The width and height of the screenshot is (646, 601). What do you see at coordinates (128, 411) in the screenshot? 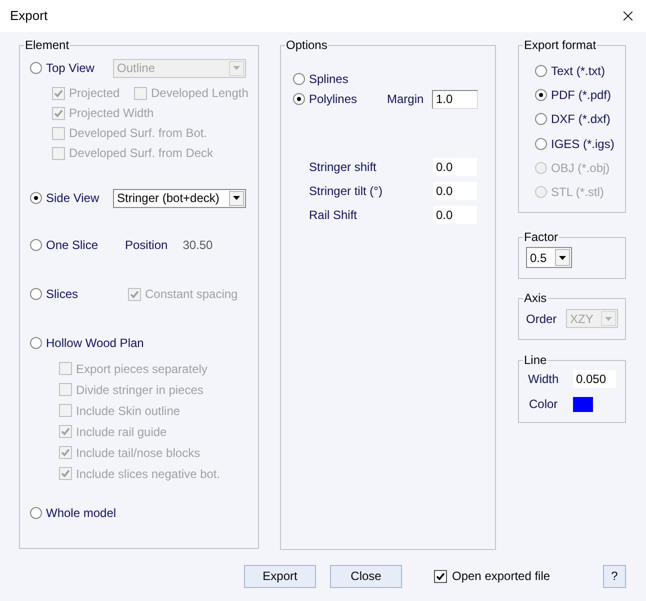
I see `checkbox-label: Include Skin outline` at bounding box center [128, 411].